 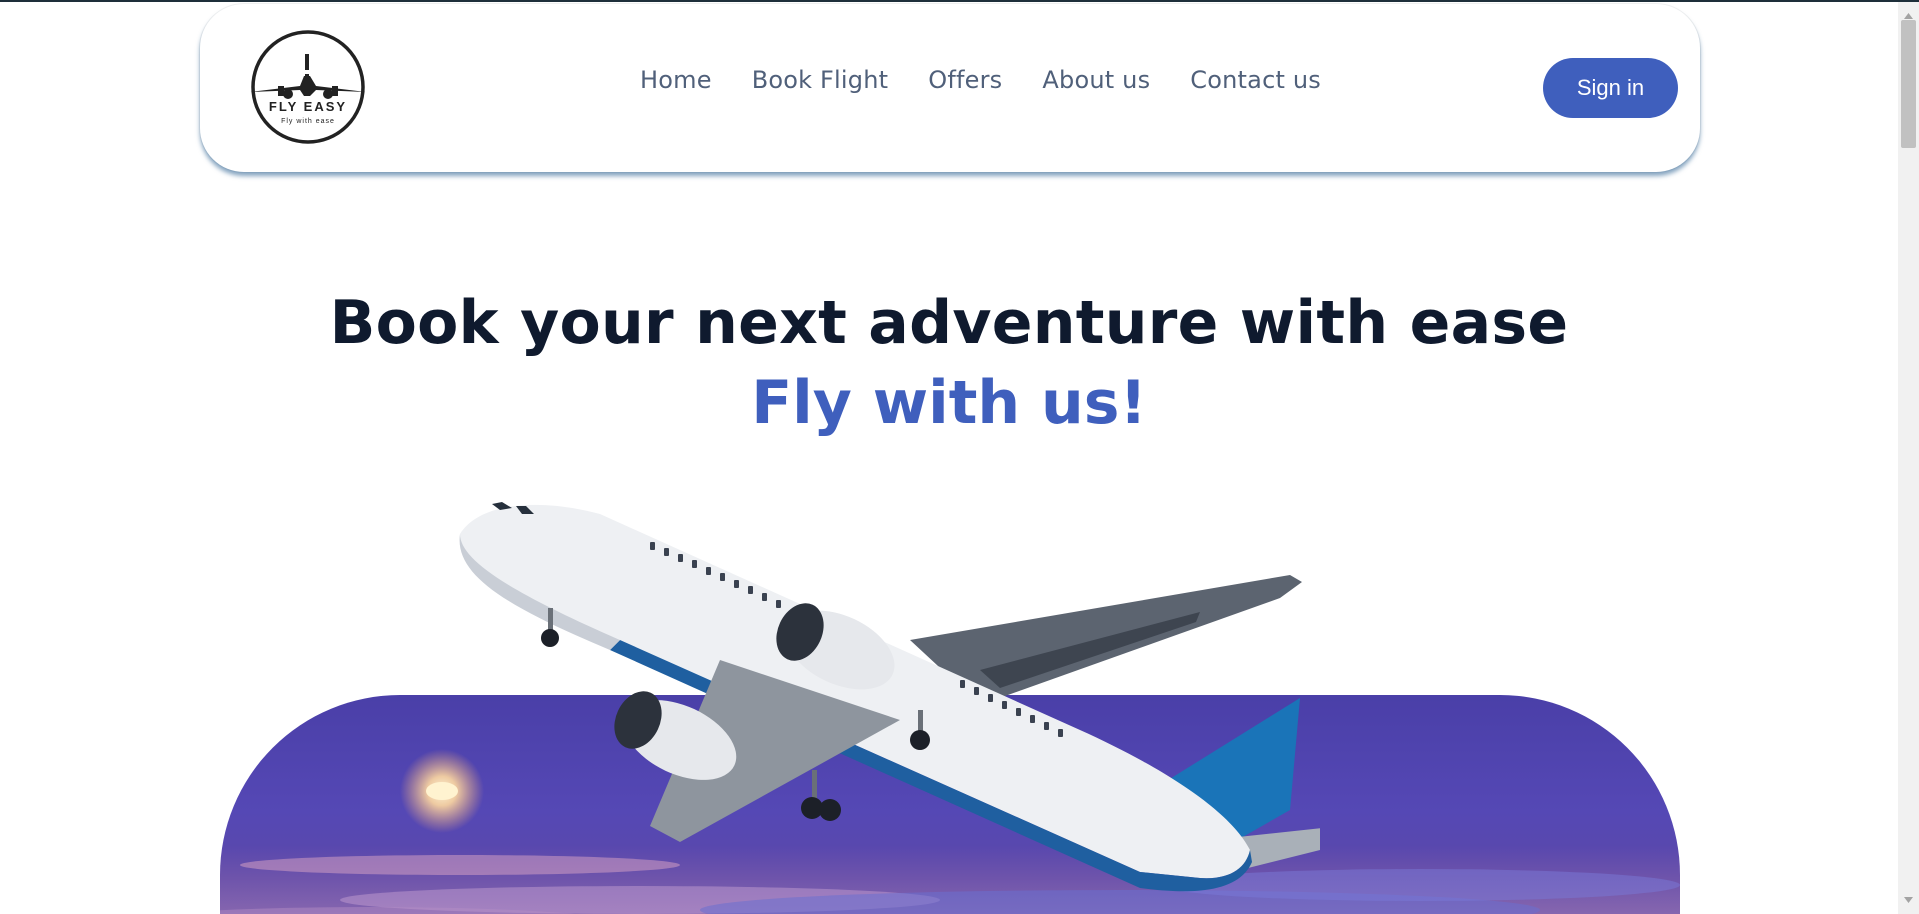 I want to click on scrollbar-thumb, so click(x=1908, y=84).